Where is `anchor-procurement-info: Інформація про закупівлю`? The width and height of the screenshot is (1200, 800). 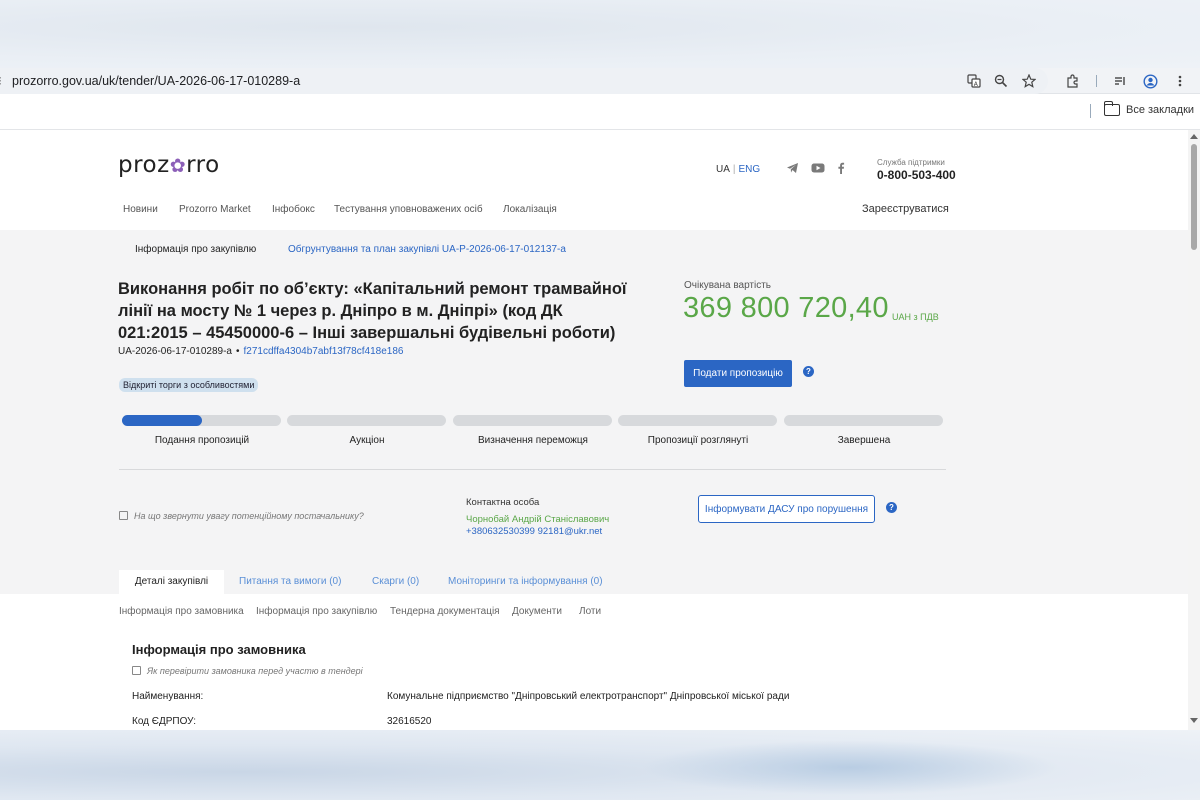 anchor-procurement-info: Інформація про закупівлю is located at coordinates (316, 611).